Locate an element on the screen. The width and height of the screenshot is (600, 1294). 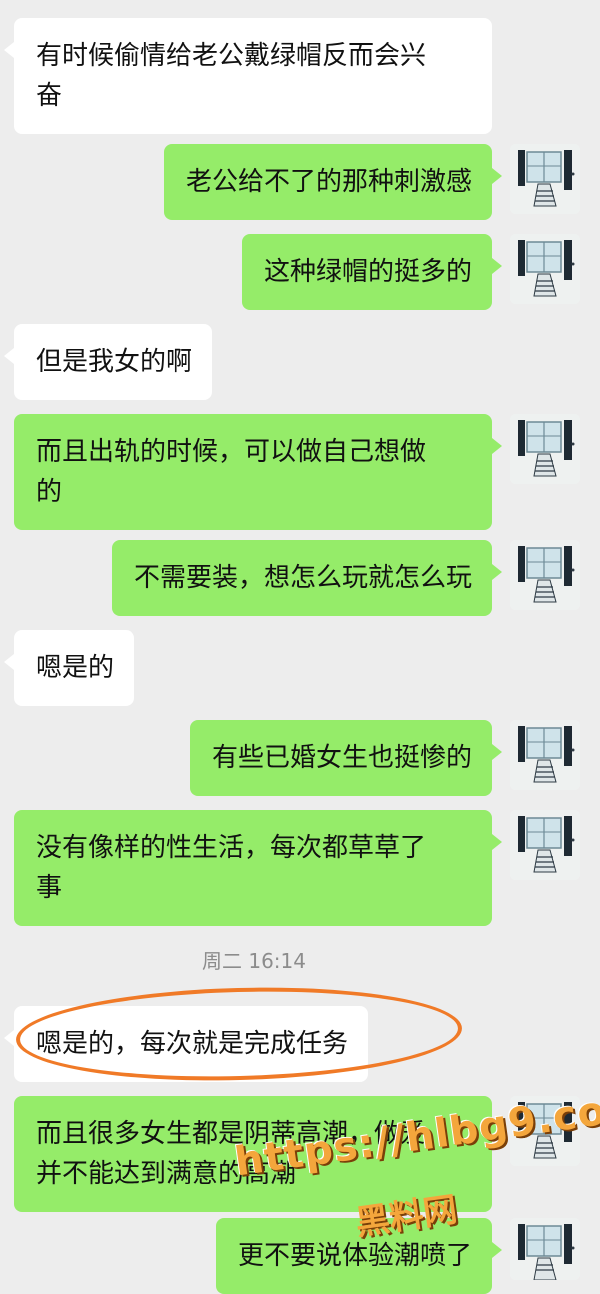
outgoing-message: 而且出轨的时候，可以做自己想做 的 is located at coordinates (258, 472).